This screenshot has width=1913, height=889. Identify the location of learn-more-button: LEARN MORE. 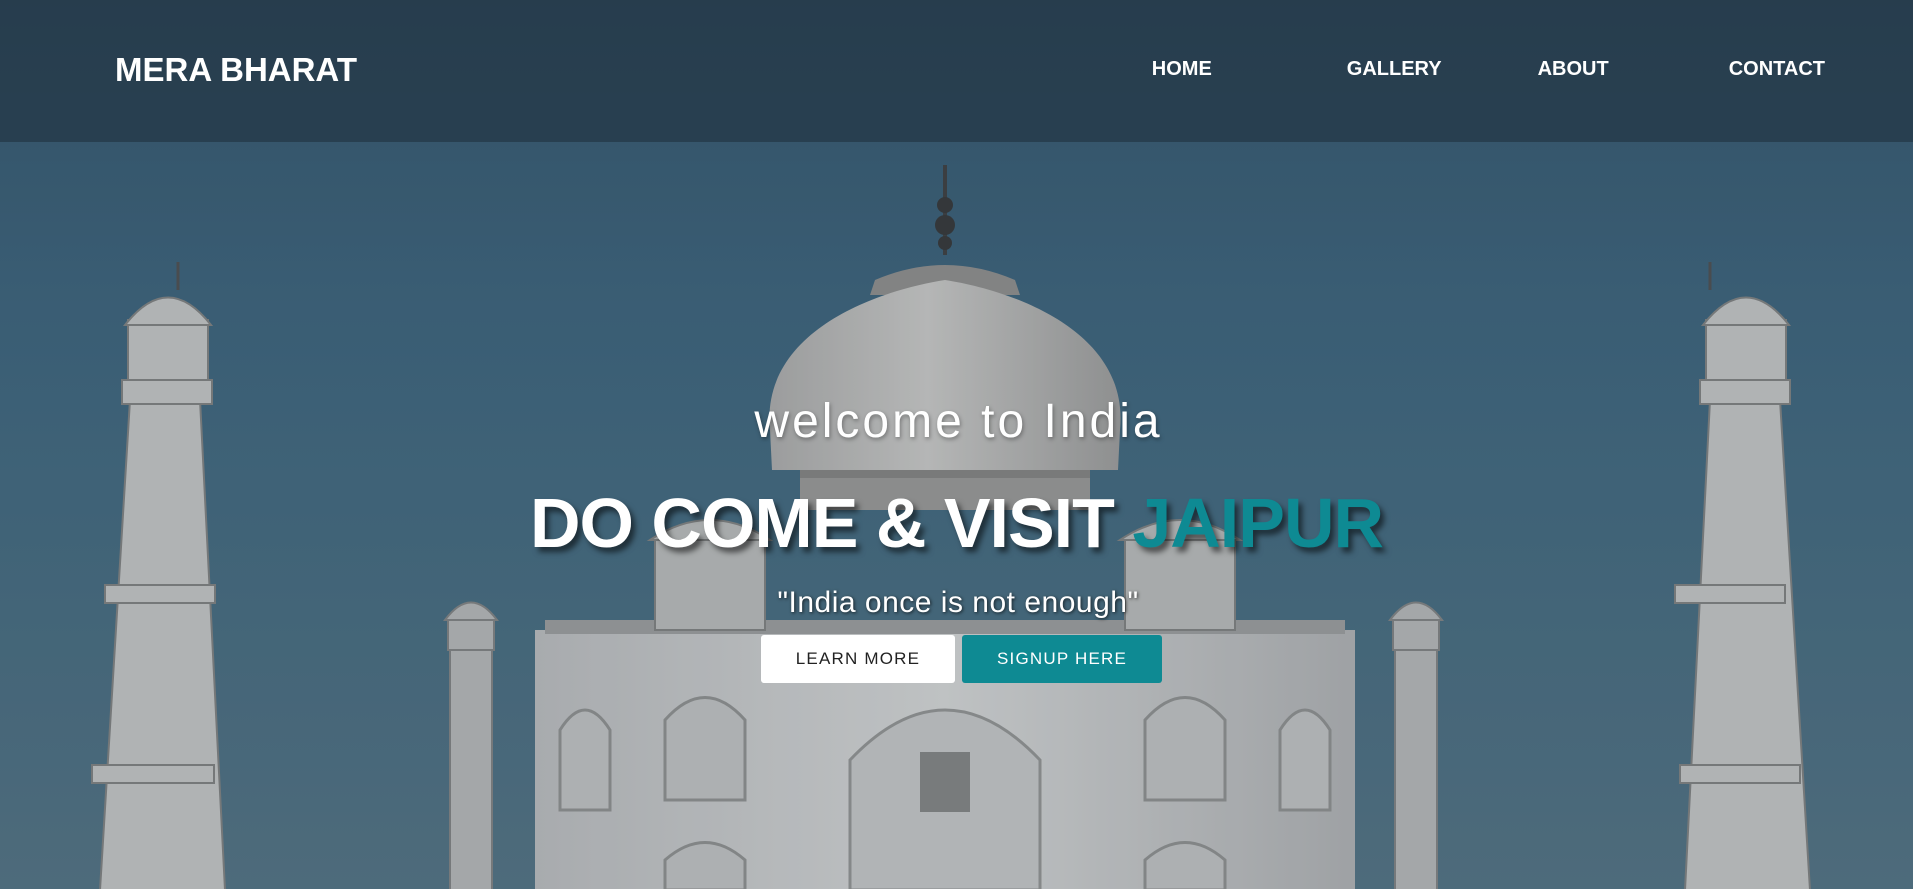
(858, 659).